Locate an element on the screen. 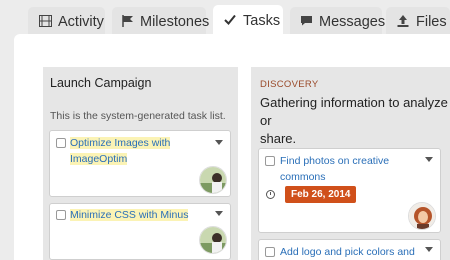 Image resolution: width=450 pixels, height=260 pixels. tab-messages: Messages is located at coordinates (338, 21).